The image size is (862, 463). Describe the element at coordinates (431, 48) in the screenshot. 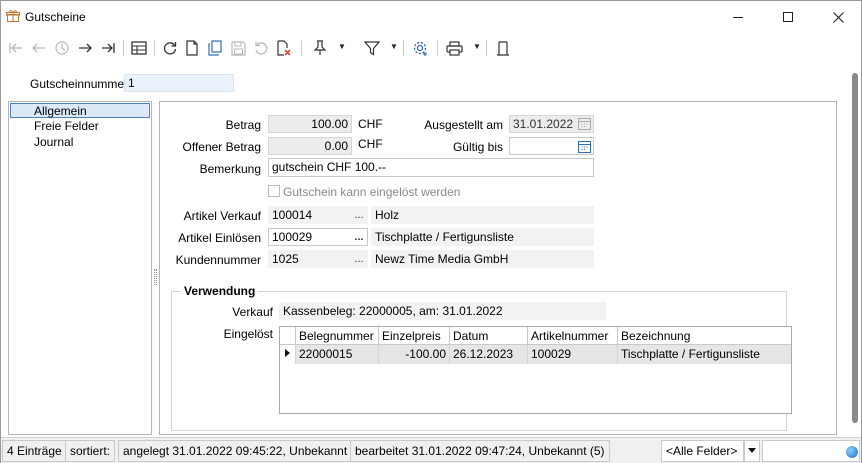

I see `toolbar: ▼ ▼ ▼` at that location.